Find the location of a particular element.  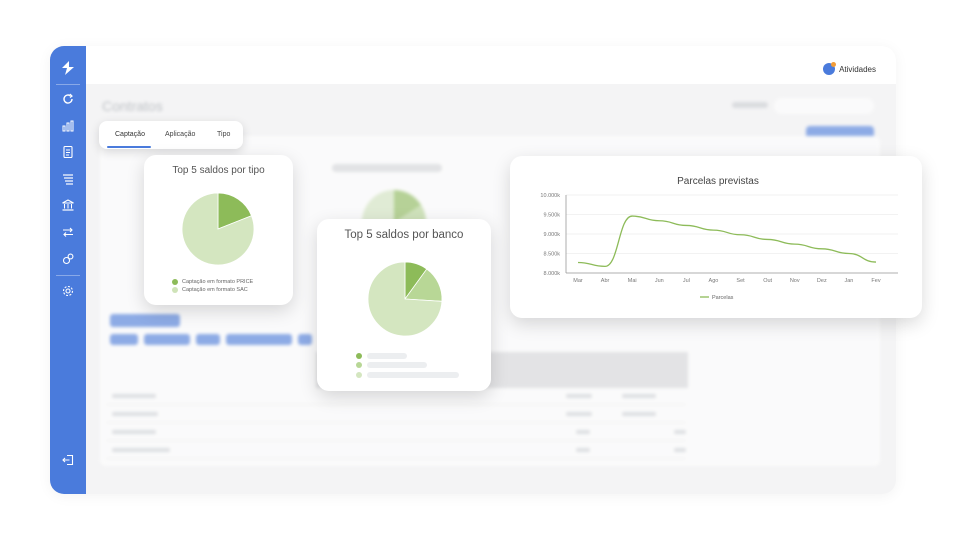

legend-item: Captação em formato SAC is located at coordinates (210, 290).